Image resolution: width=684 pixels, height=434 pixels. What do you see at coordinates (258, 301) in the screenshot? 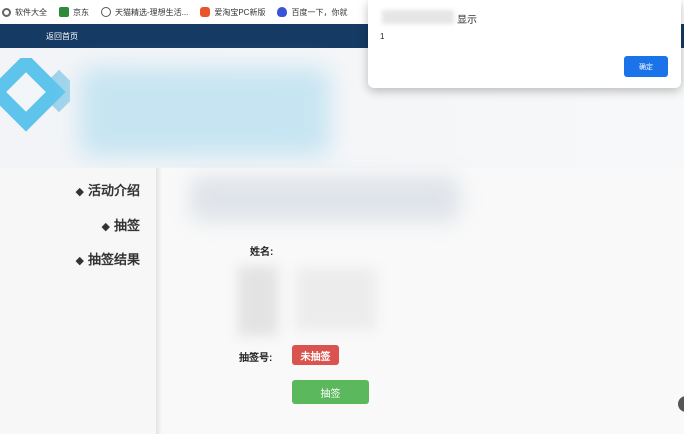
I see `blurred-name-value` at bounding box center [258, 301].